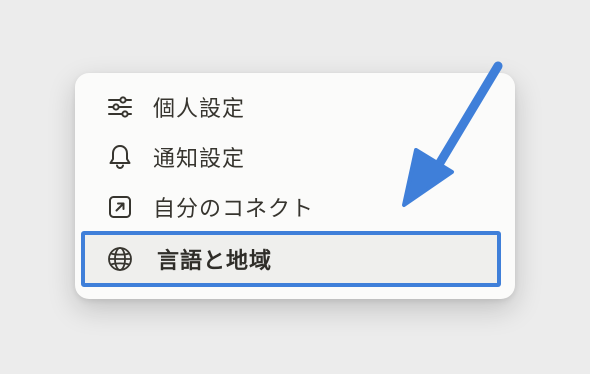 The width and height of the screenshot is (590, 374). I want to click on menu-item-label: 言語と地域, so click(215, 261).